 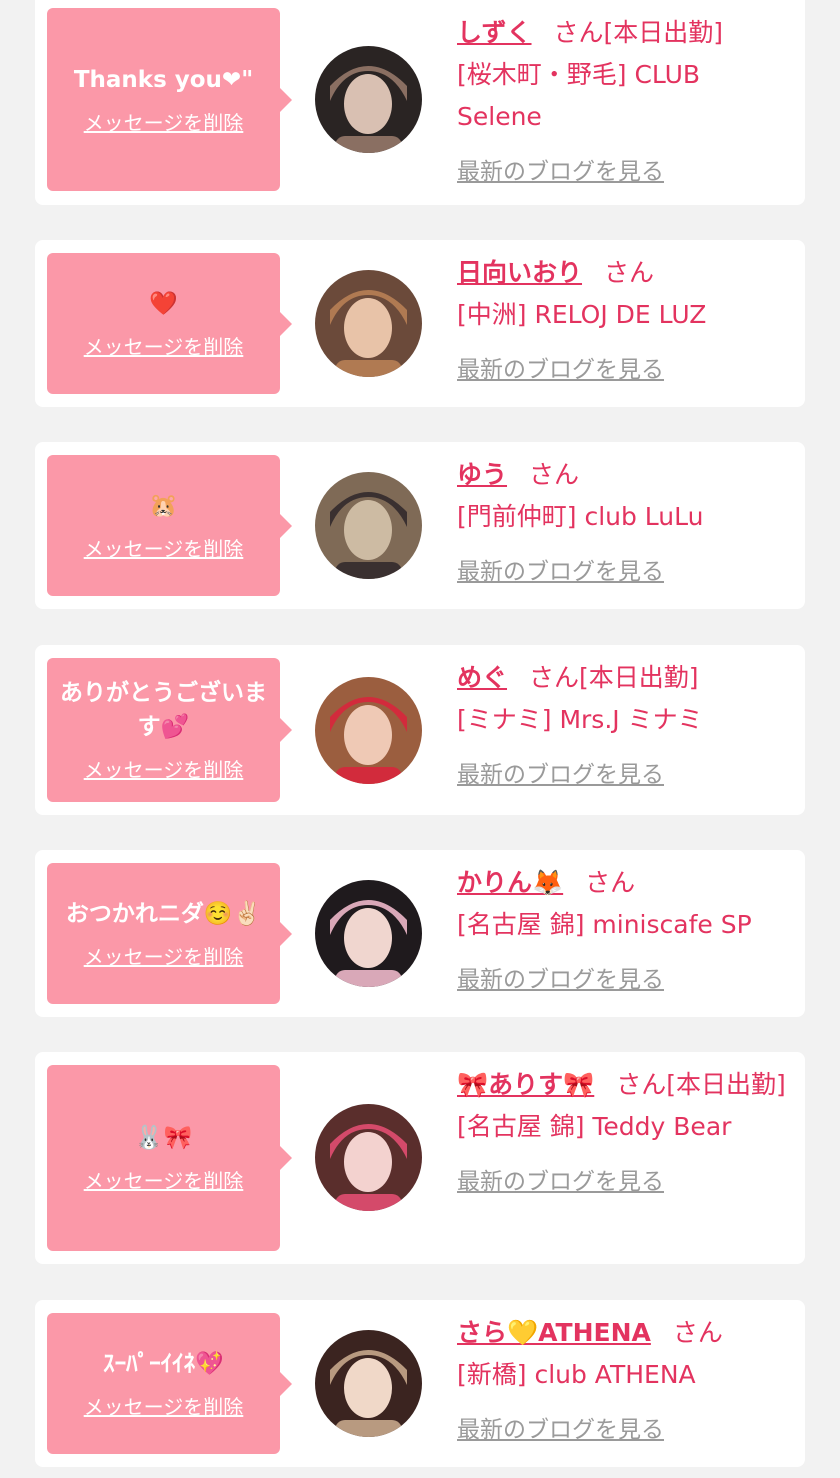 What do you see at coordinates (510, 882) in the screenshot?
I see `cast-name-link: かりん🦊` at bounding box center [510, 882].